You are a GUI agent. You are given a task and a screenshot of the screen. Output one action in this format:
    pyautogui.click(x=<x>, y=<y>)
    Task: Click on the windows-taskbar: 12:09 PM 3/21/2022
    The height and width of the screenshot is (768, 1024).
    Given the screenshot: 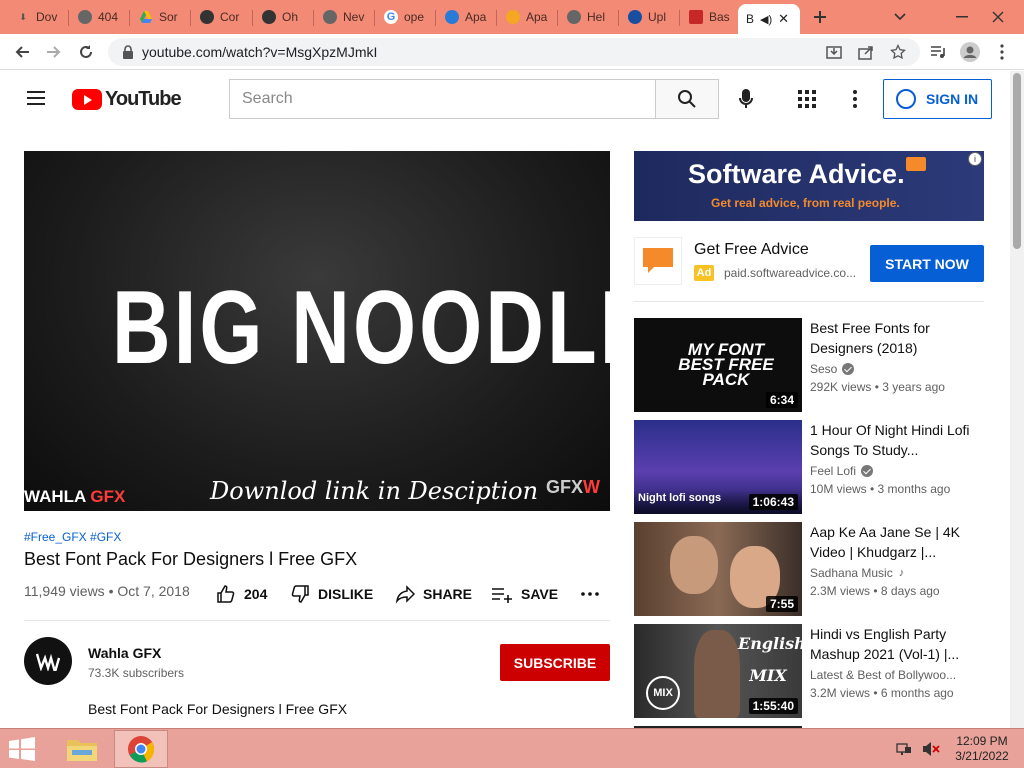 What is the action you would take?
    pyautogui.click(x=512, y=748)
    